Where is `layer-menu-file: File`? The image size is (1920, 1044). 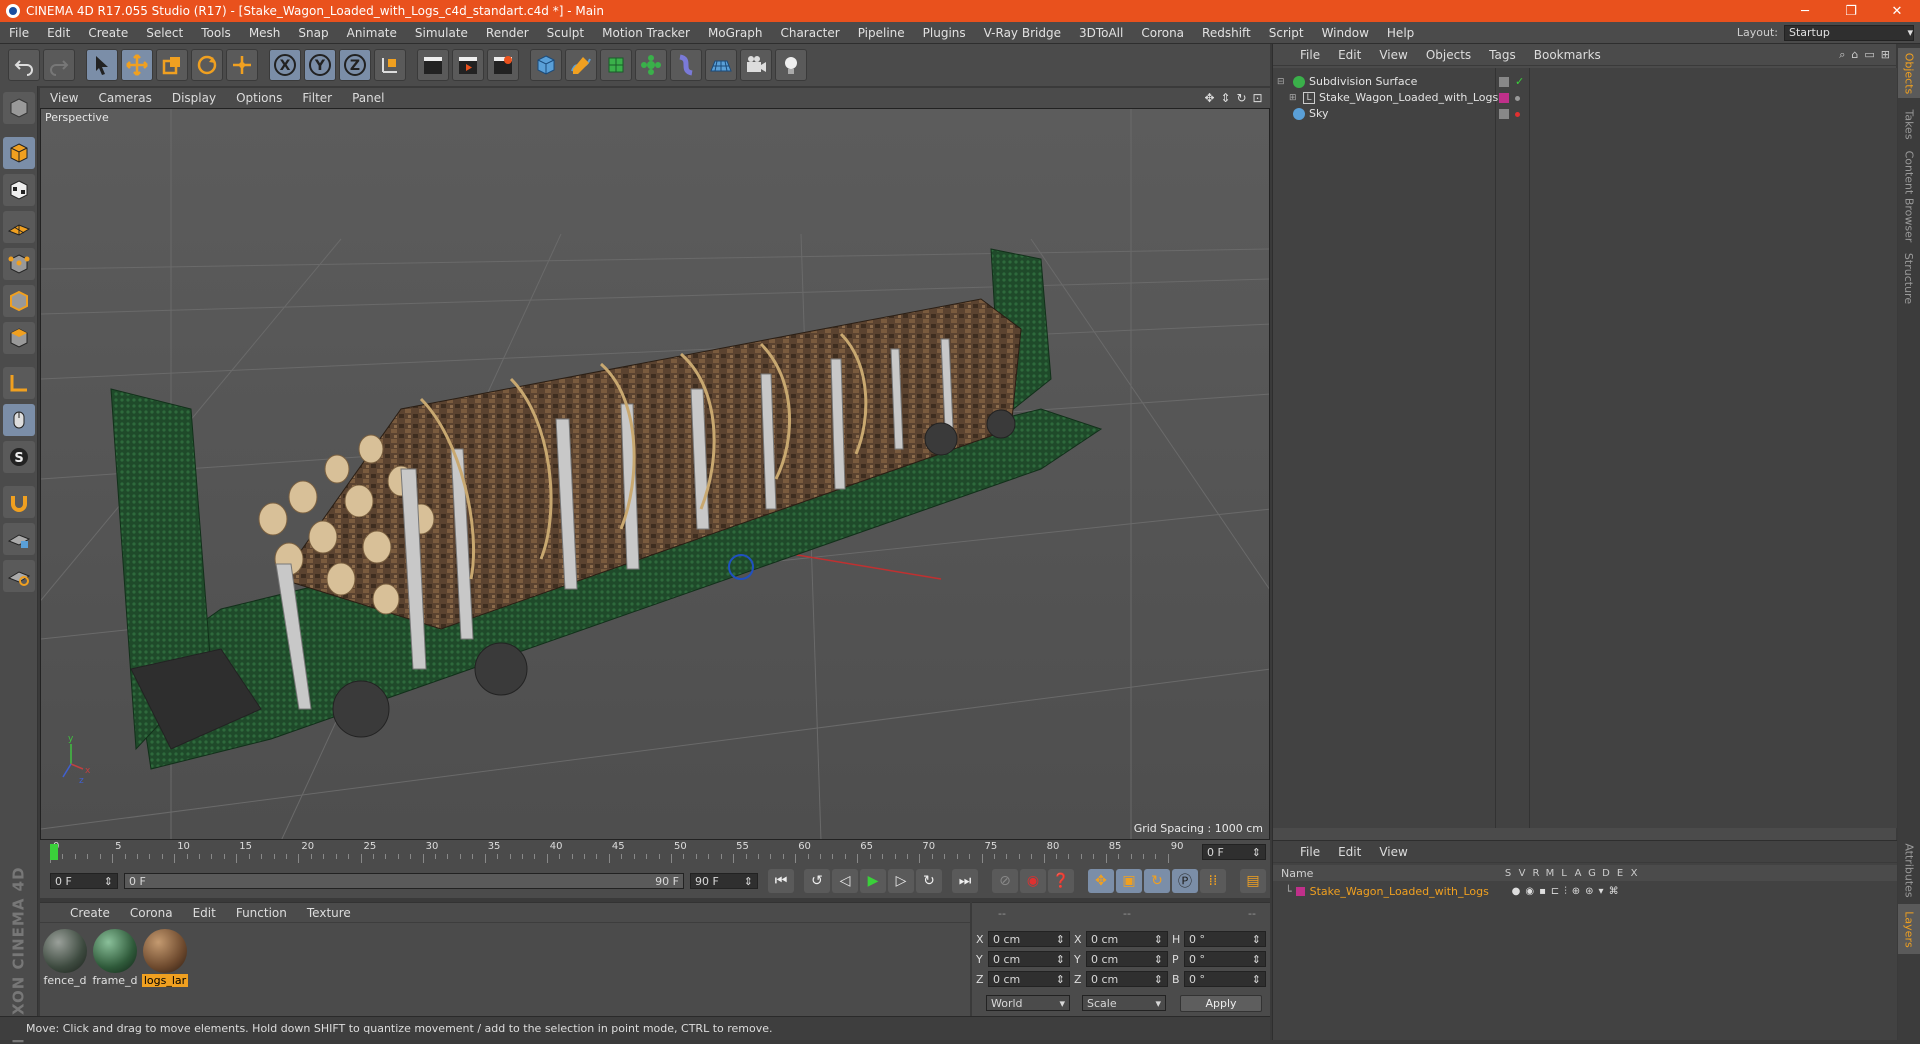
layer-menu-file: File is located at coordinates (1310, 852).